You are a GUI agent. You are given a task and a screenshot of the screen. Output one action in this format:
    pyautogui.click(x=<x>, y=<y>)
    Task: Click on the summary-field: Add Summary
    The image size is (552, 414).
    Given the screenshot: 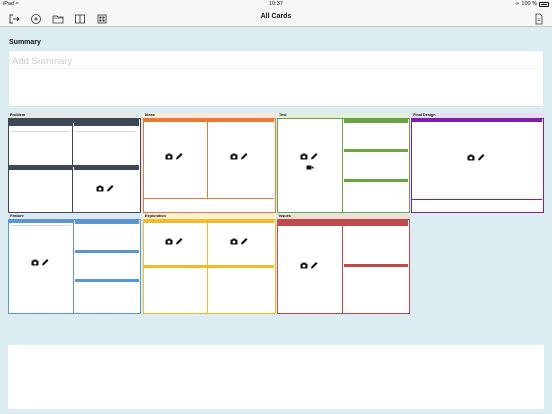 What is the action you would take?
    pyautogui.click(x=276, y=78)
    